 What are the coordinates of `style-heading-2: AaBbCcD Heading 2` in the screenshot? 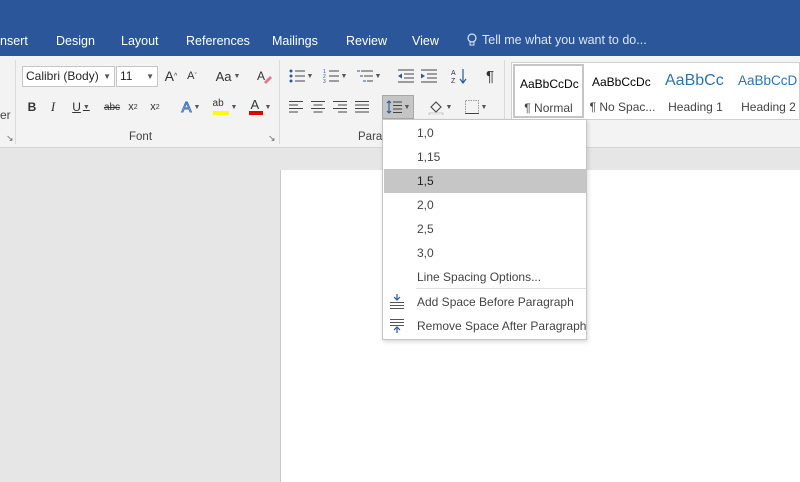 It's located at (766, 91).